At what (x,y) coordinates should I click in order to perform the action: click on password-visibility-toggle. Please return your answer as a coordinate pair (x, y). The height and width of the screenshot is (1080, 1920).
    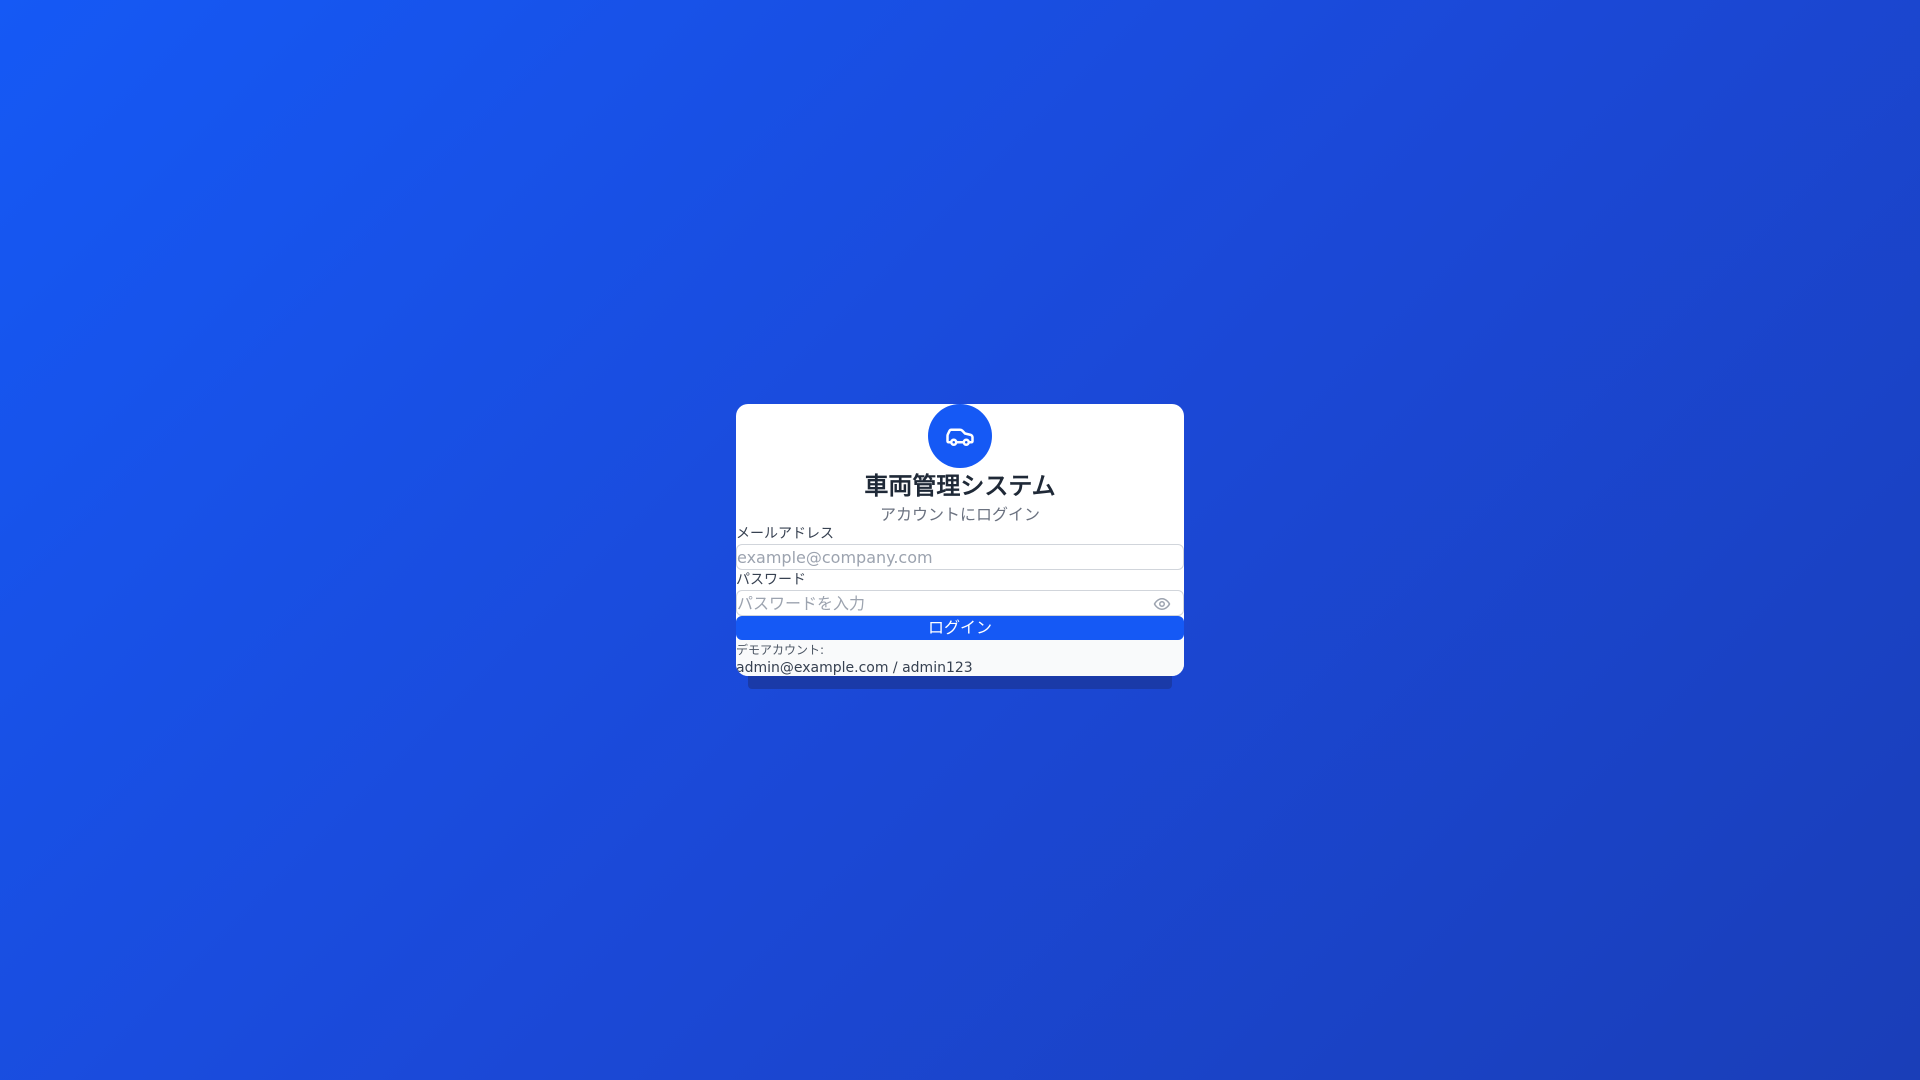
    Looking at the image, I should click on (1162, 604).